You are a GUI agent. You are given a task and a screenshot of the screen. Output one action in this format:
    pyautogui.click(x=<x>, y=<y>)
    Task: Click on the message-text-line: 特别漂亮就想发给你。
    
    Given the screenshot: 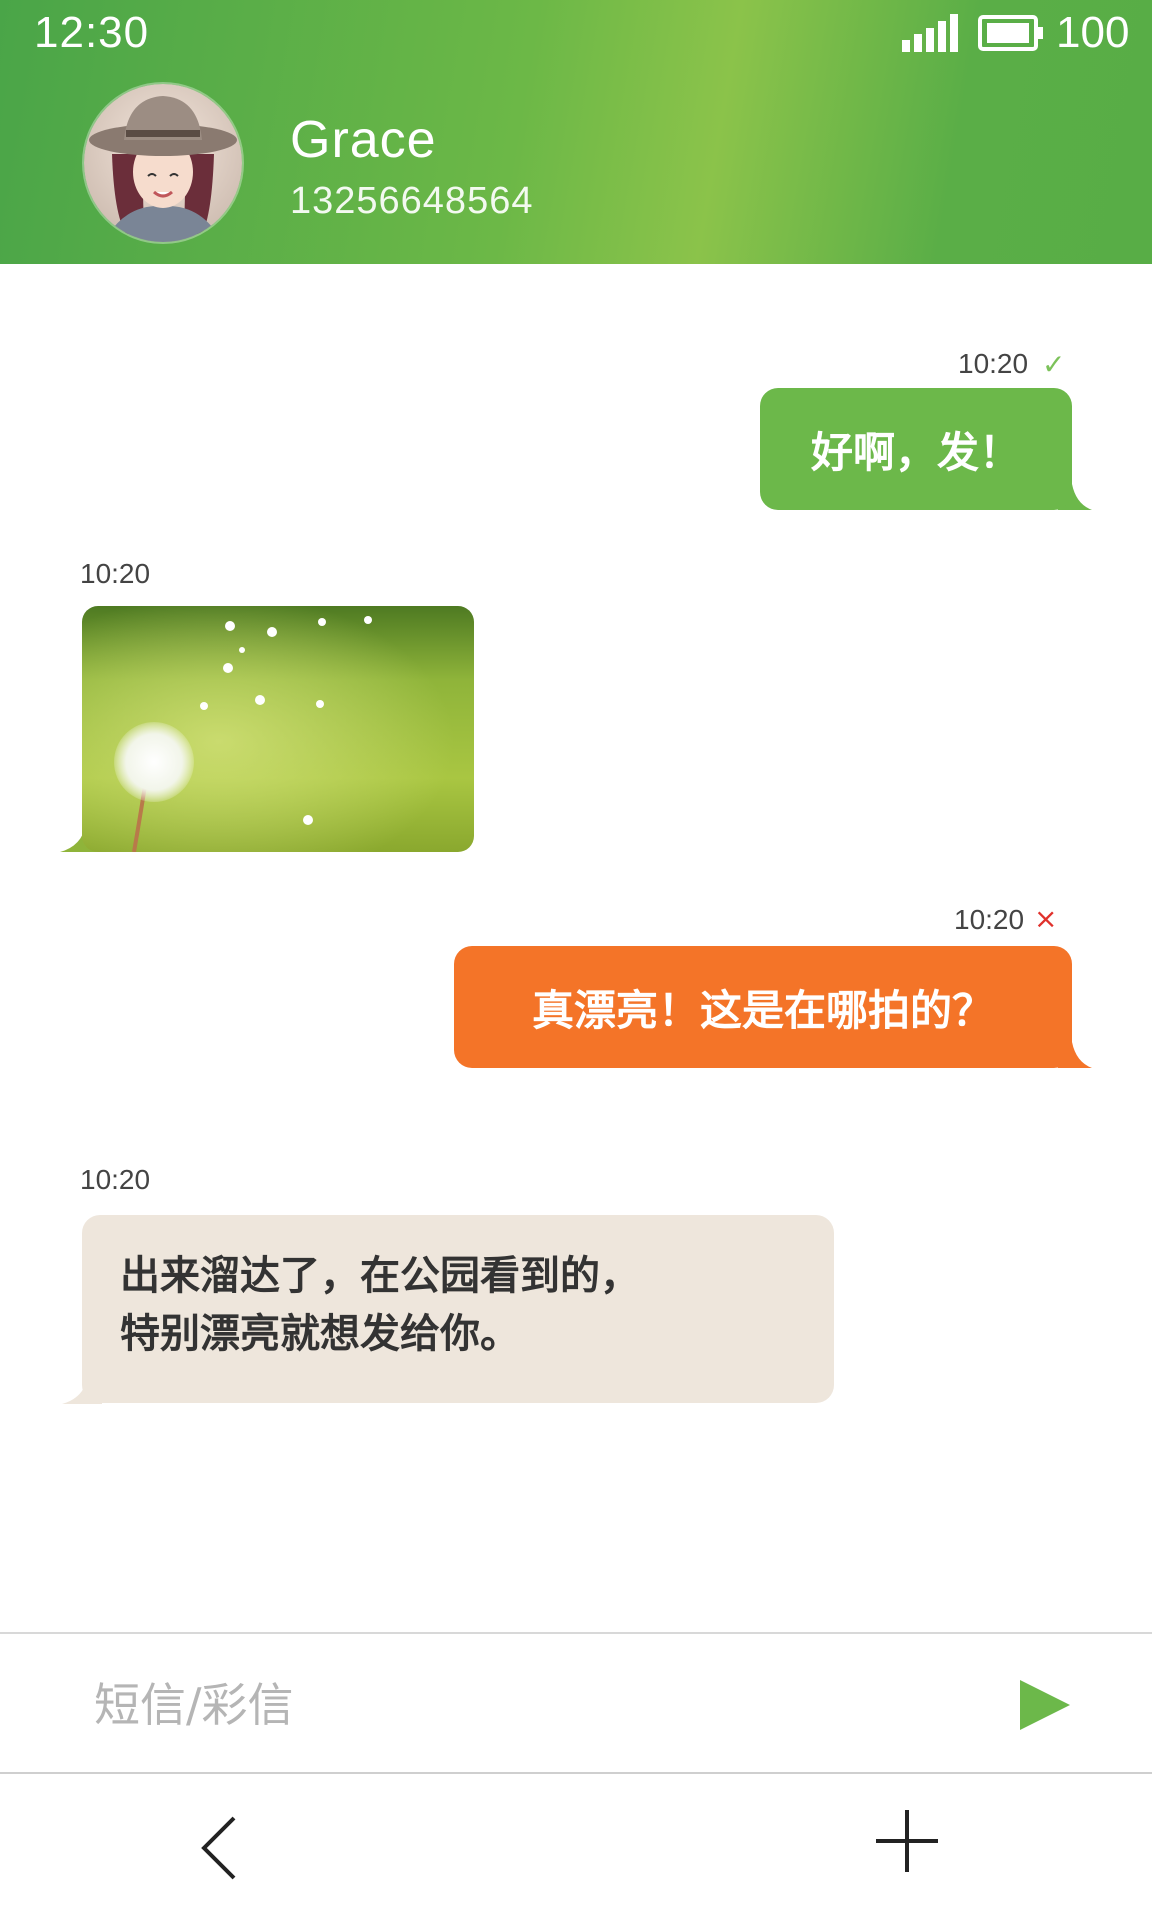 What is the action you would take?
    pyautogui.click(x=320, y=1334)
    